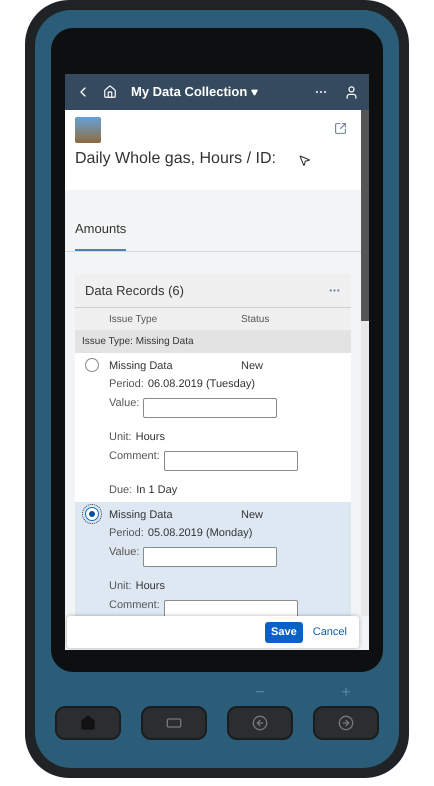  Describe the element at coordinates (134, 291) in the screenshot. I see `panel-title: Data Records (6)` at that location.